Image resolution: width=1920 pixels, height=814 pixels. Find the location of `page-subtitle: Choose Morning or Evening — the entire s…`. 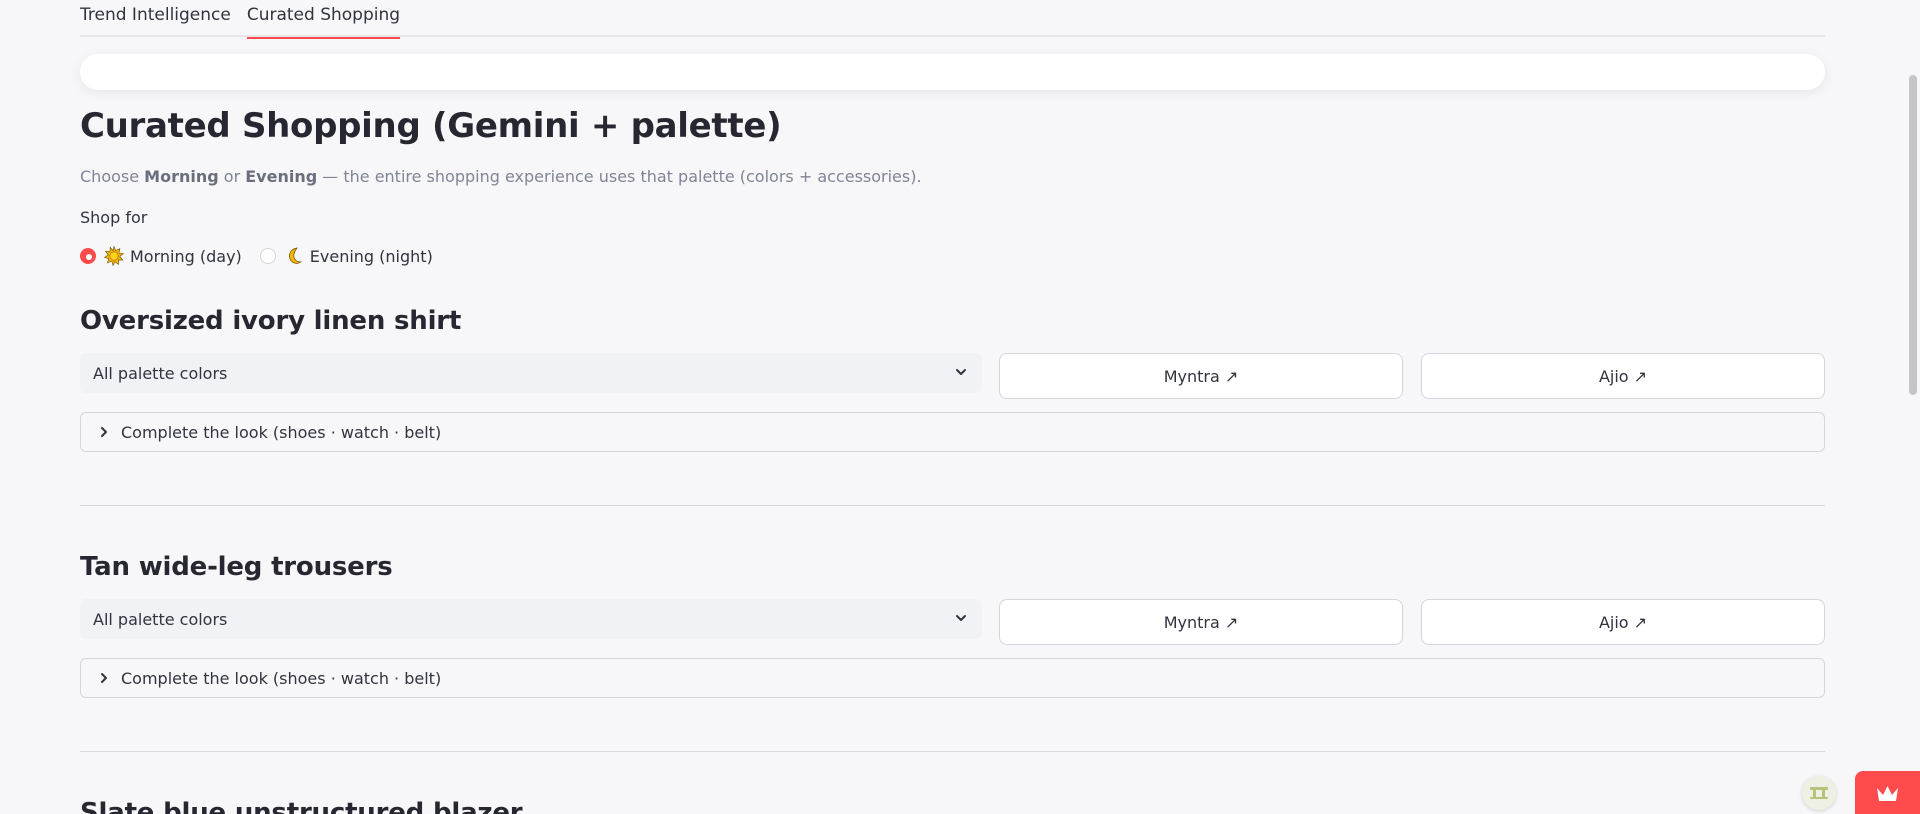

page-subtitle: Choose Morning or Evening — the entire s… is located at coordinates (501, 176).